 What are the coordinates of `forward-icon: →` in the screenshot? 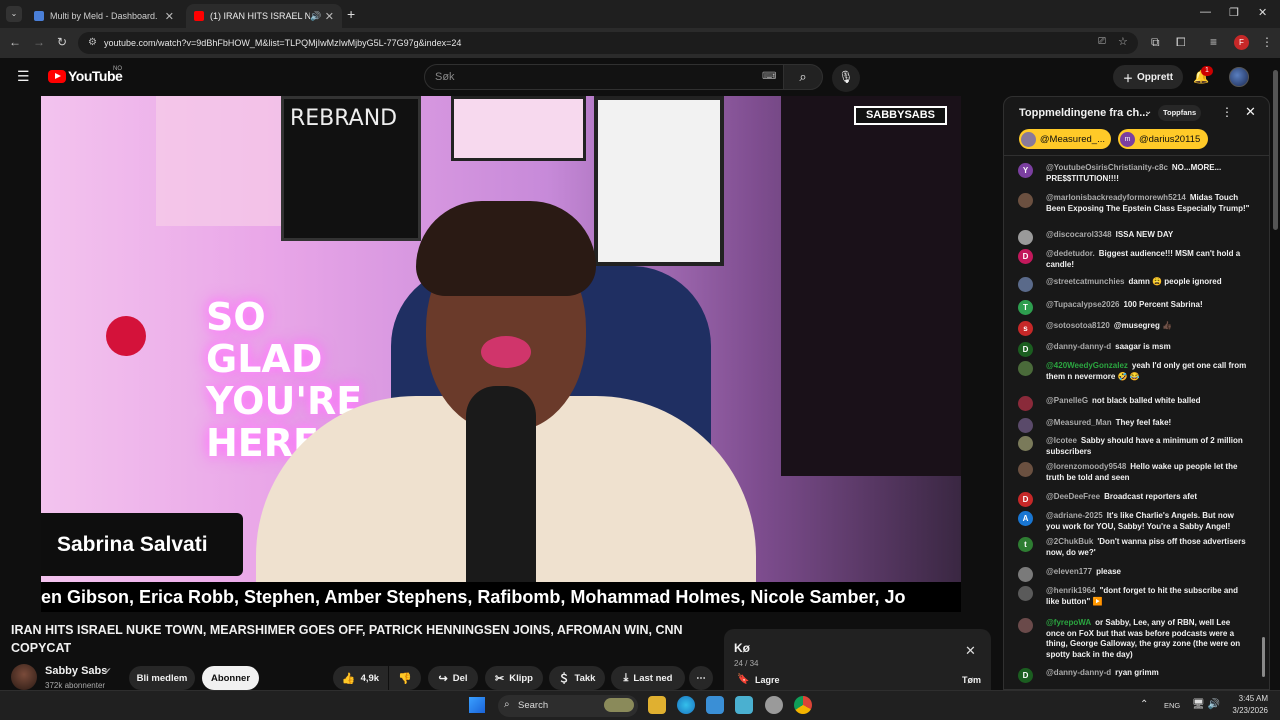 It's located at (39, 42).